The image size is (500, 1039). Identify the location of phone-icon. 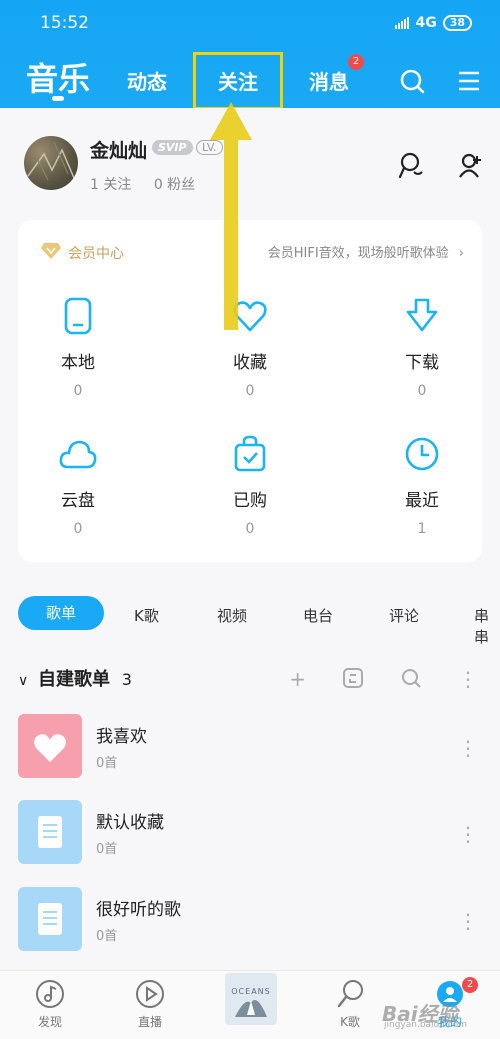
(78, 316).